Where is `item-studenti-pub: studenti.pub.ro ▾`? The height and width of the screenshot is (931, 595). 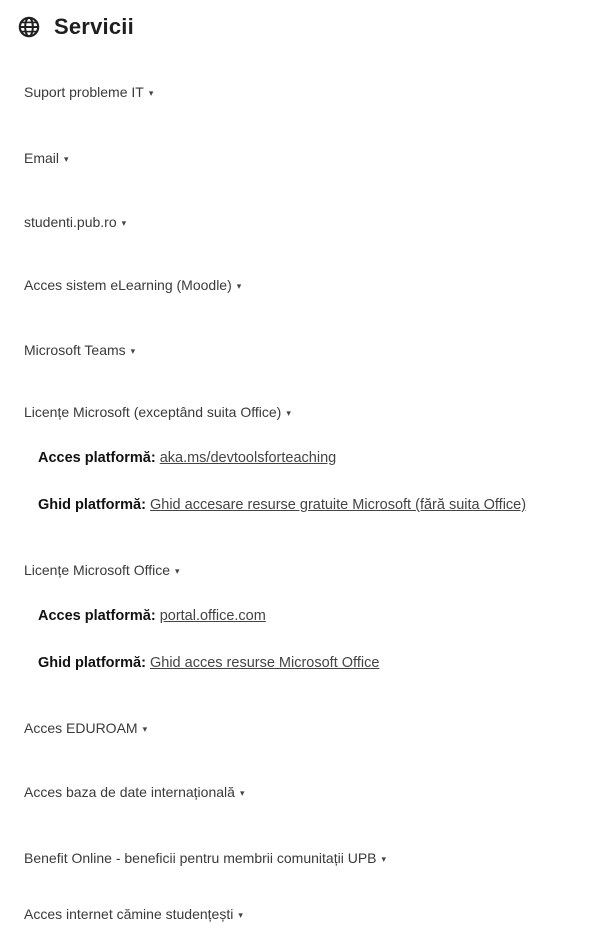
item-studenti-pub: studenti.pub.ro ▾ is located at coordinates (75, 222).